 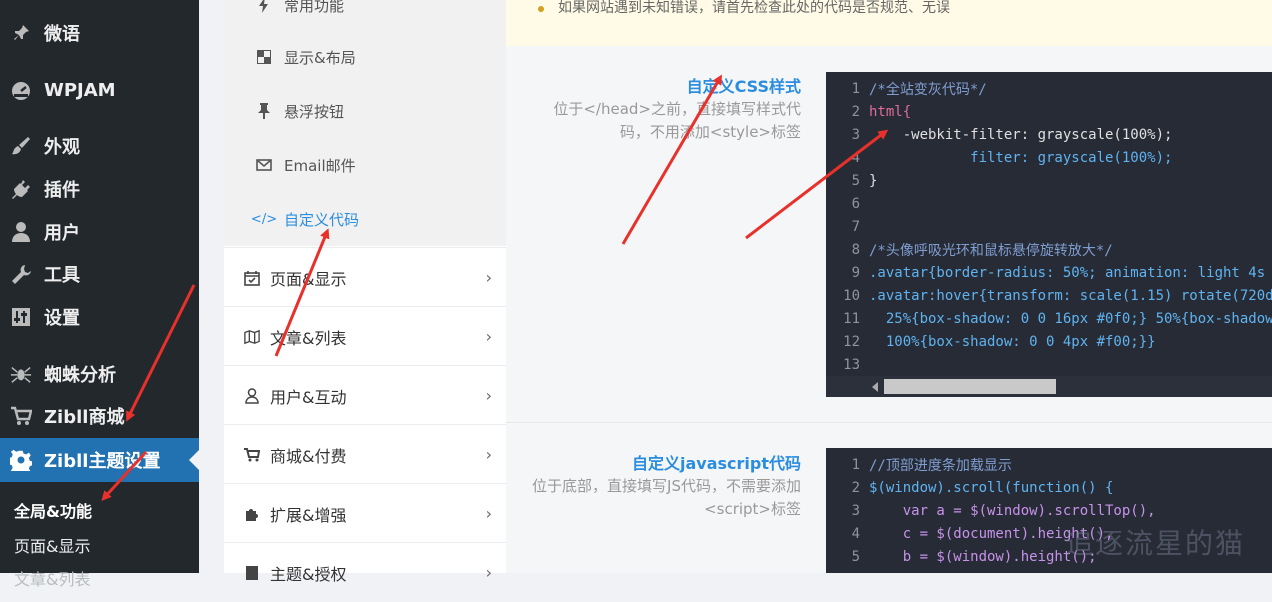 What do you see at coordinates (314, 7) in the screenshot?
I see `subnav-label: 常用功能` at bounding box center [314, 7].